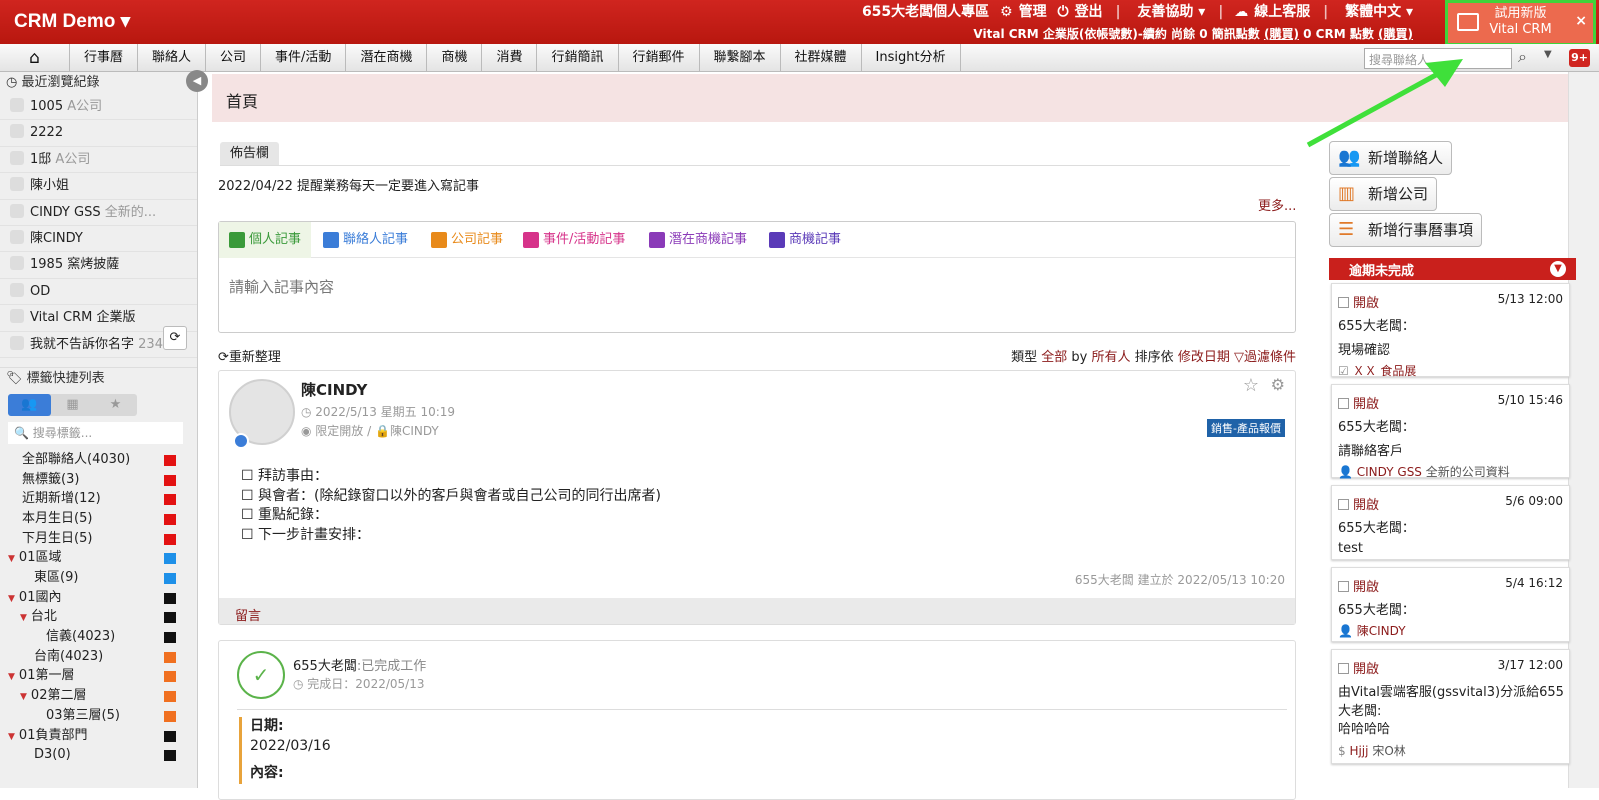 The image size is (1599, 800). Describe the element at coordinates (1204, 357) in the screenshot. I see `sort-filter: 修改日期` at that location.